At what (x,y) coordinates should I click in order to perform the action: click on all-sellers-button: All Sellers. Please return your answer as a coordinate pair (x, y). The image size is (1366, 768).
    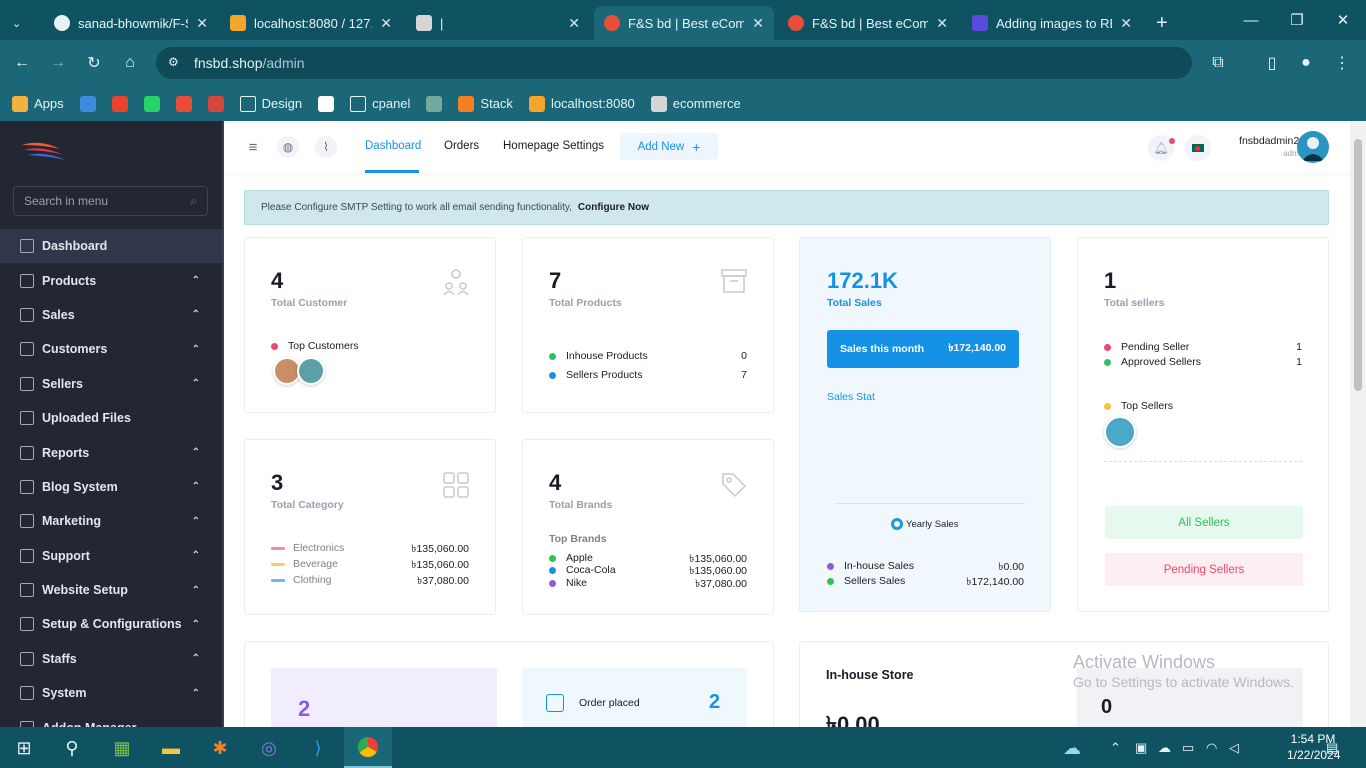
    Looking at the image, I should click on (1204, 522).